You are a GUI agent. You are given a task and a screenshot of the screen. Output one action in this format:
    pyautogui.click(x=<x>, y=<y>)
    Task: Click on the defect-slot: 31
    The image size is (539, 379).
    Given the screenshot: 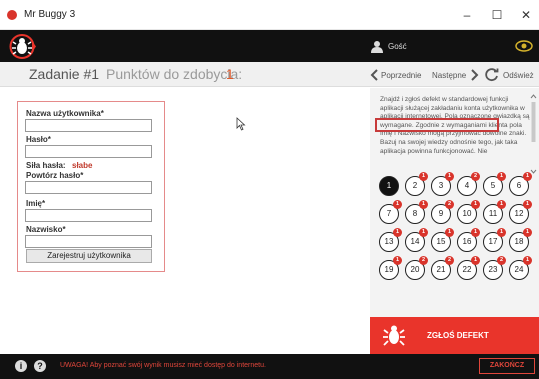 What is the action you would take?
    pyautogui.click(x=442, y=184)
    